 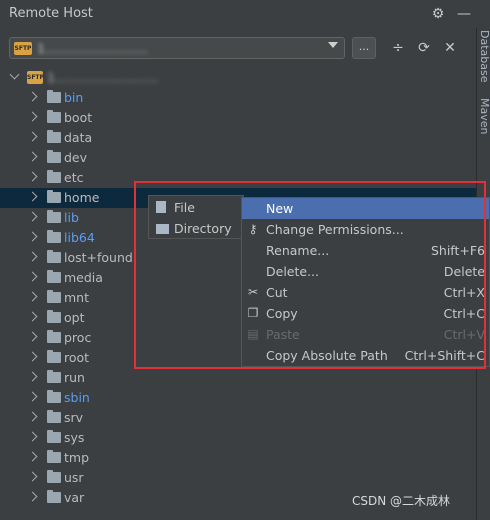 I want to click on submenu-item-label: Directory, so click(x=203, y=228).